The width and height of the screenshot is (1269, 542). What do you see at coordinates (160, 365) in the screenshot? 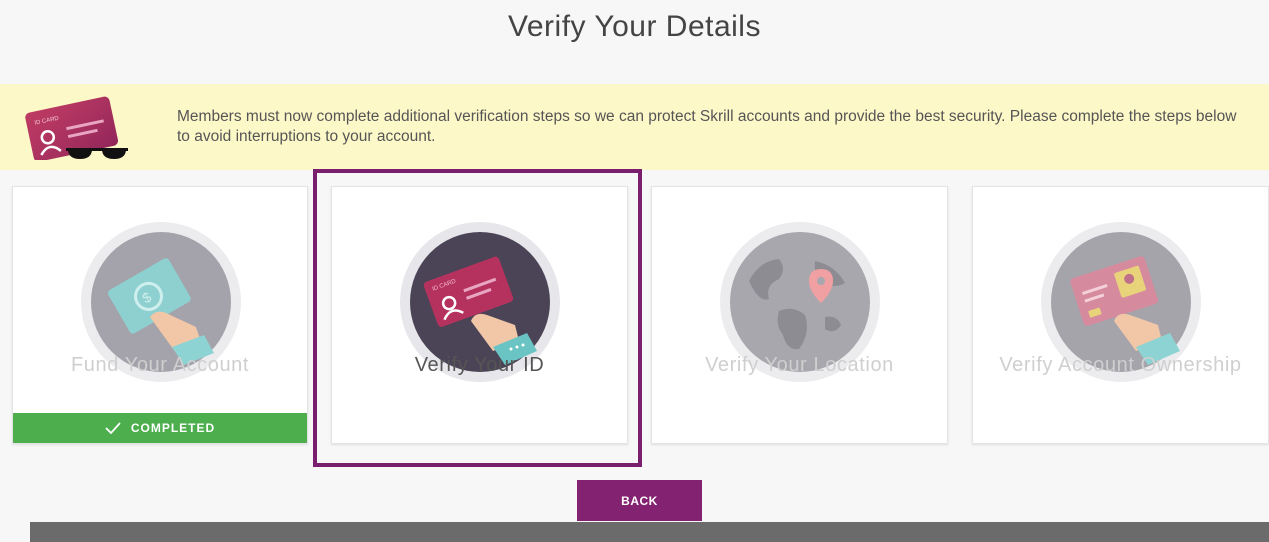
I see `step-title: Fund Your Account` at bounding box center [160, 365].